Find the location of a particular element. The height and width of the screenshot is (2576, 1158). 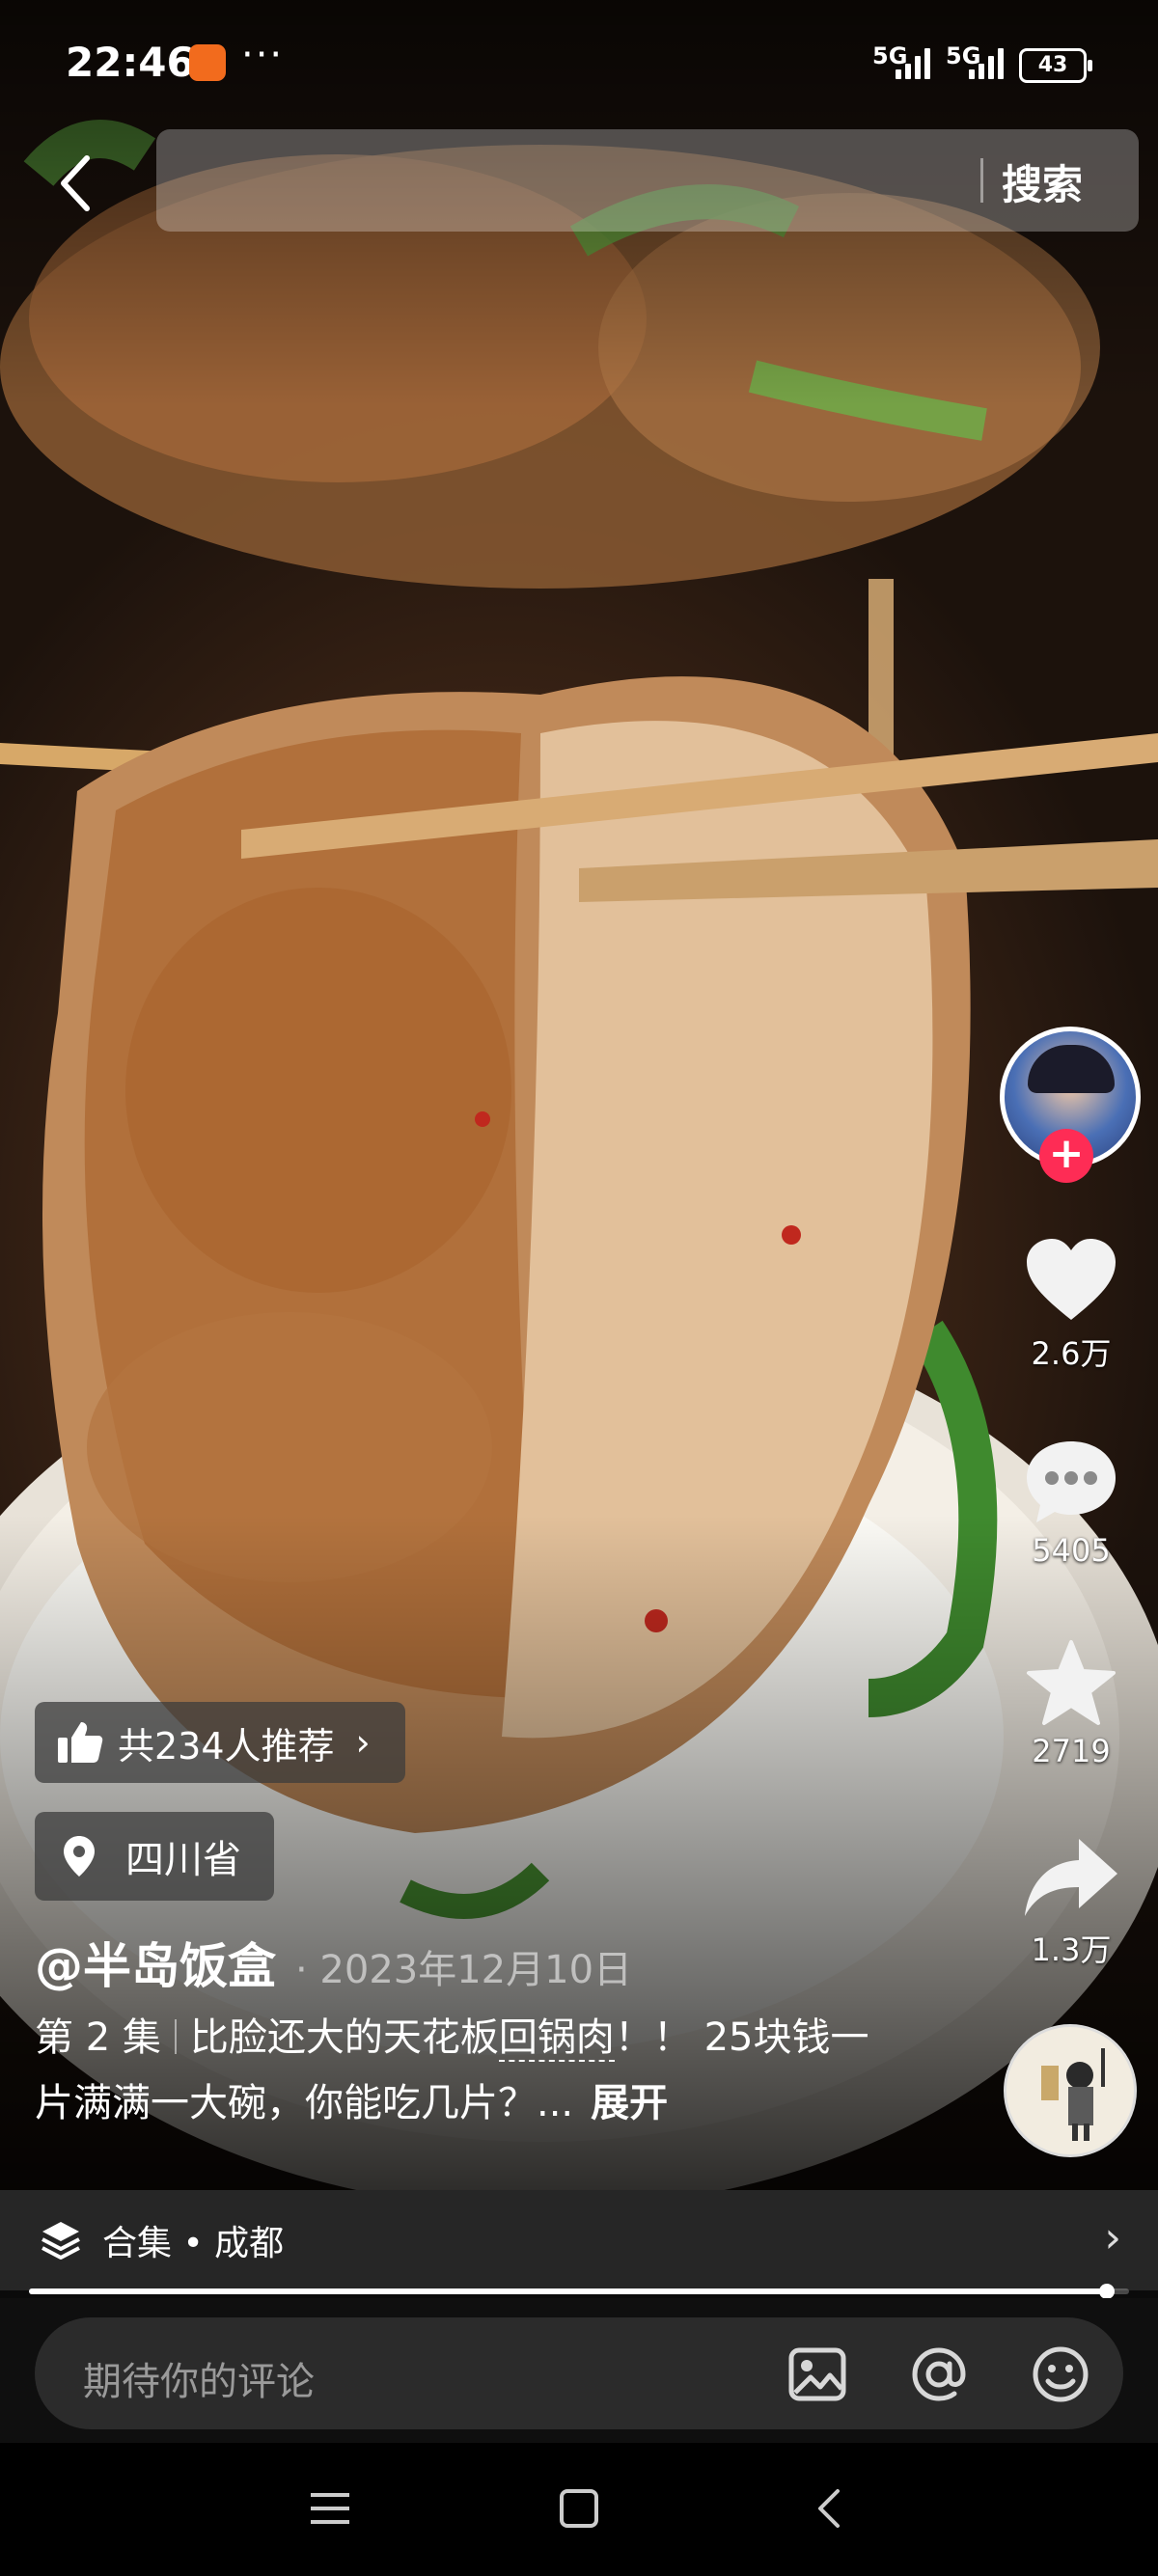

map-pin-icon is located at coordinates (79, 1857).